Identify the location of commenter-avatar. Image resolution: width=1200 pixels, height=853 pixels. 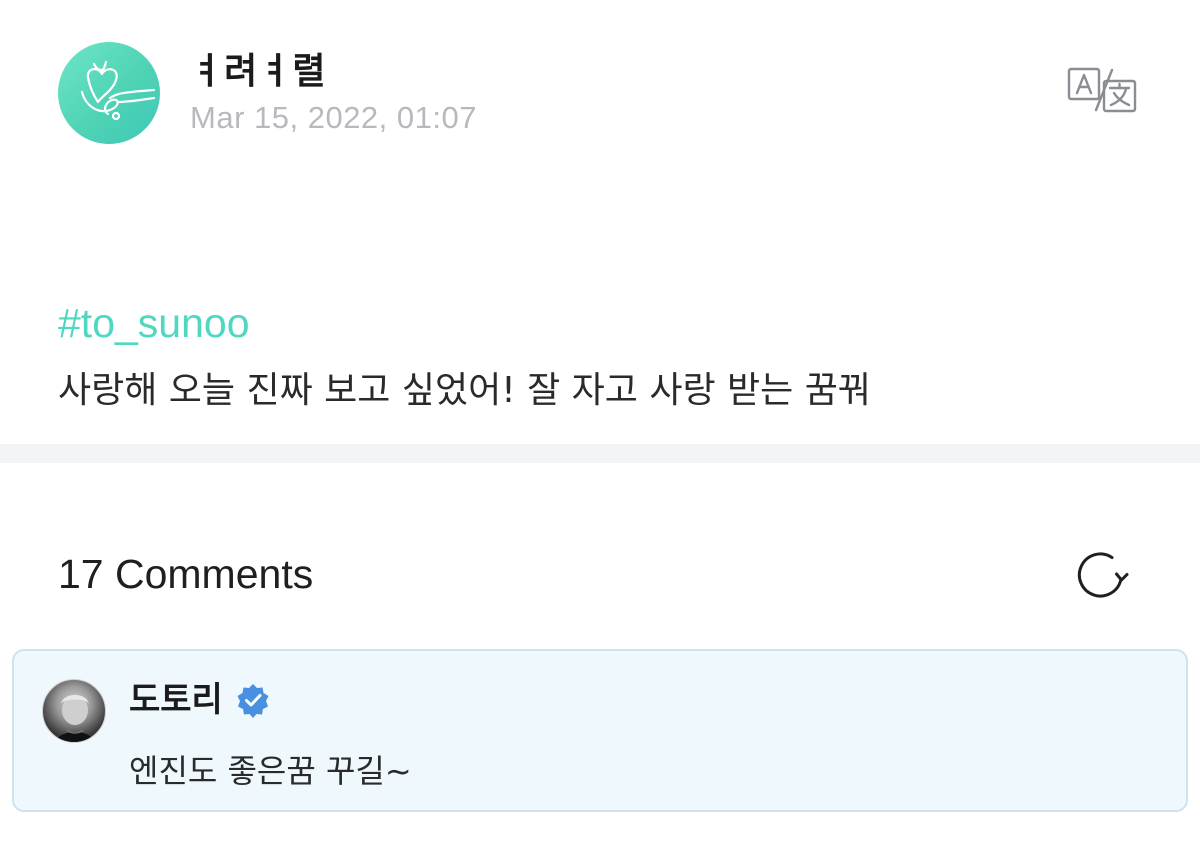
(74, 711).